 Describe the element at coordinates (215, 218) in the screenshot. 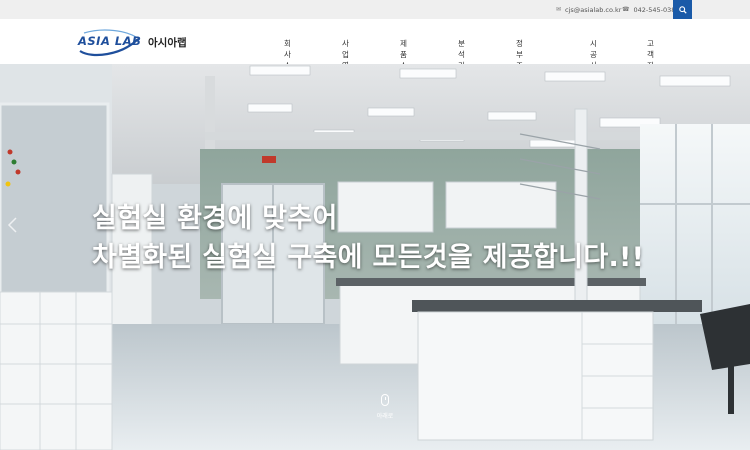

I see `hero-headline-line1: 실험실 환경에 맞추어` at that location.